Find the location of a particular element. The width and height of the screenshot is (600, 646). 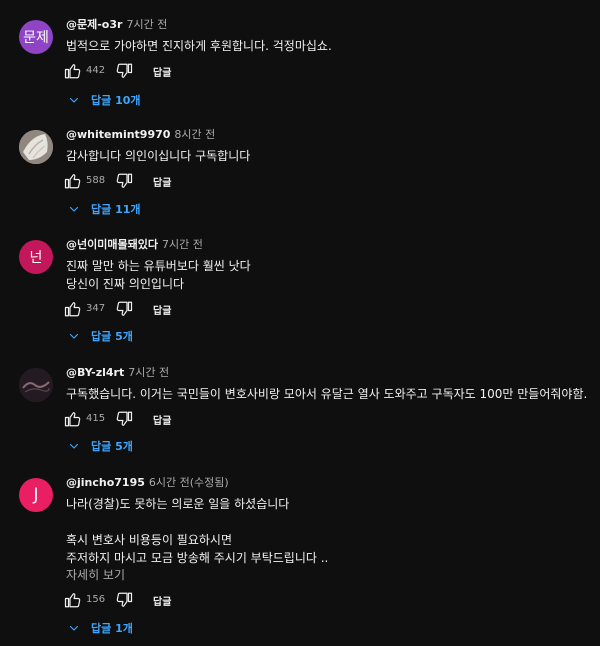

comment-actions: 347 답글 is located at coordinates (164, 310).